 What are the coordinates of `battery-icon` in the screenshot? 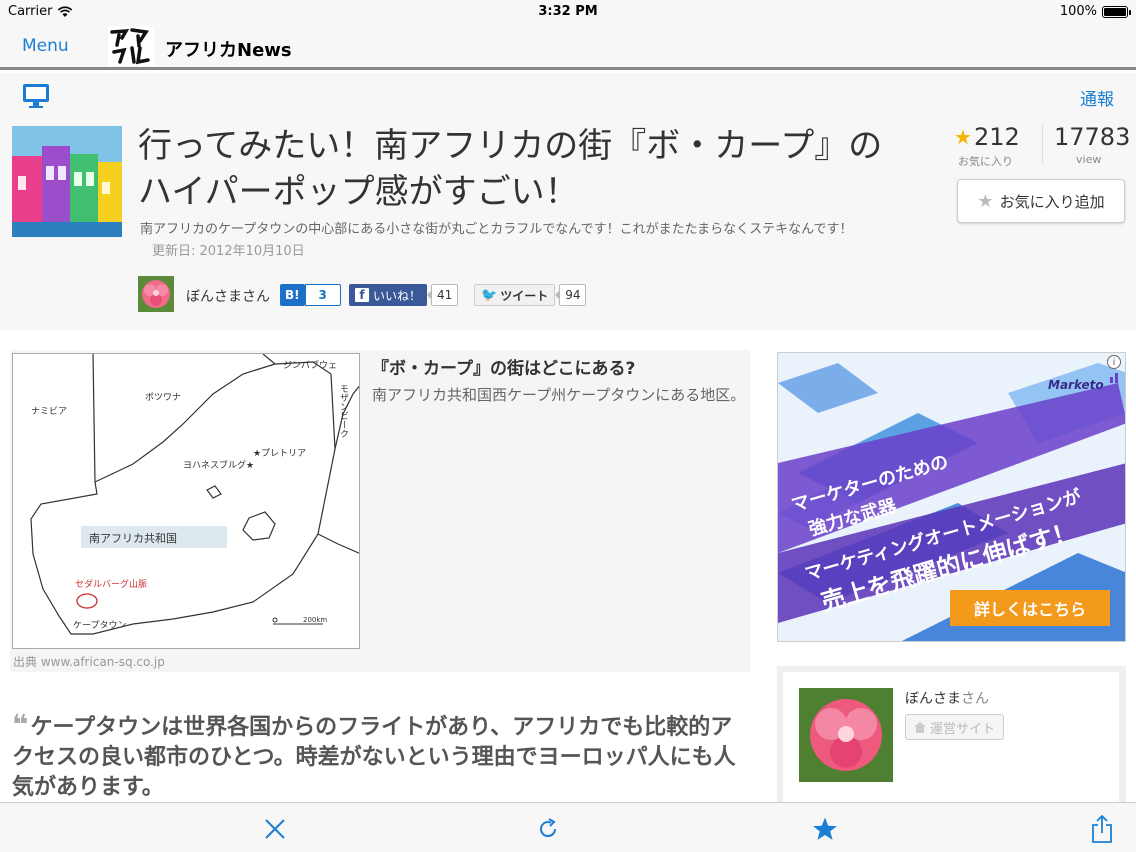 It's located at (1116, 11).